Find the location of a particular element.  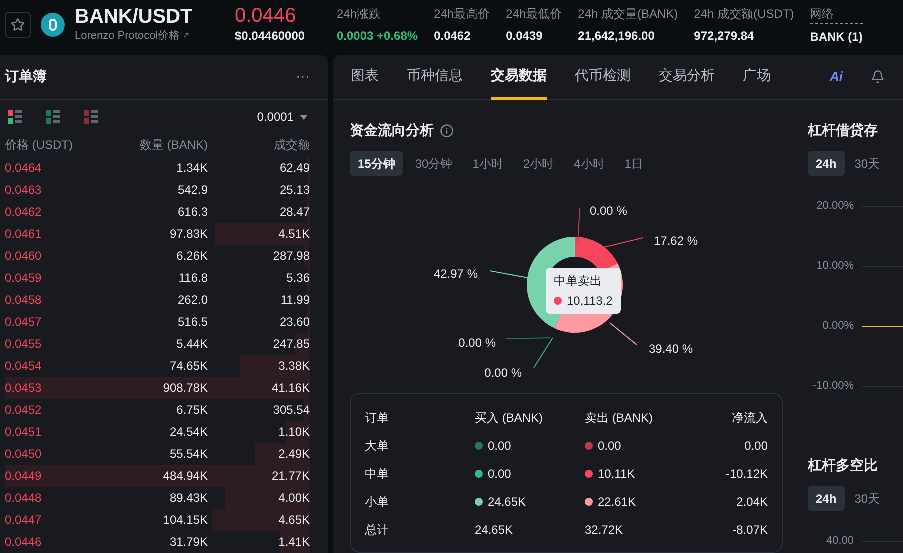

precision-dropdown: 0.0001 is located at coordinates (282, 117).